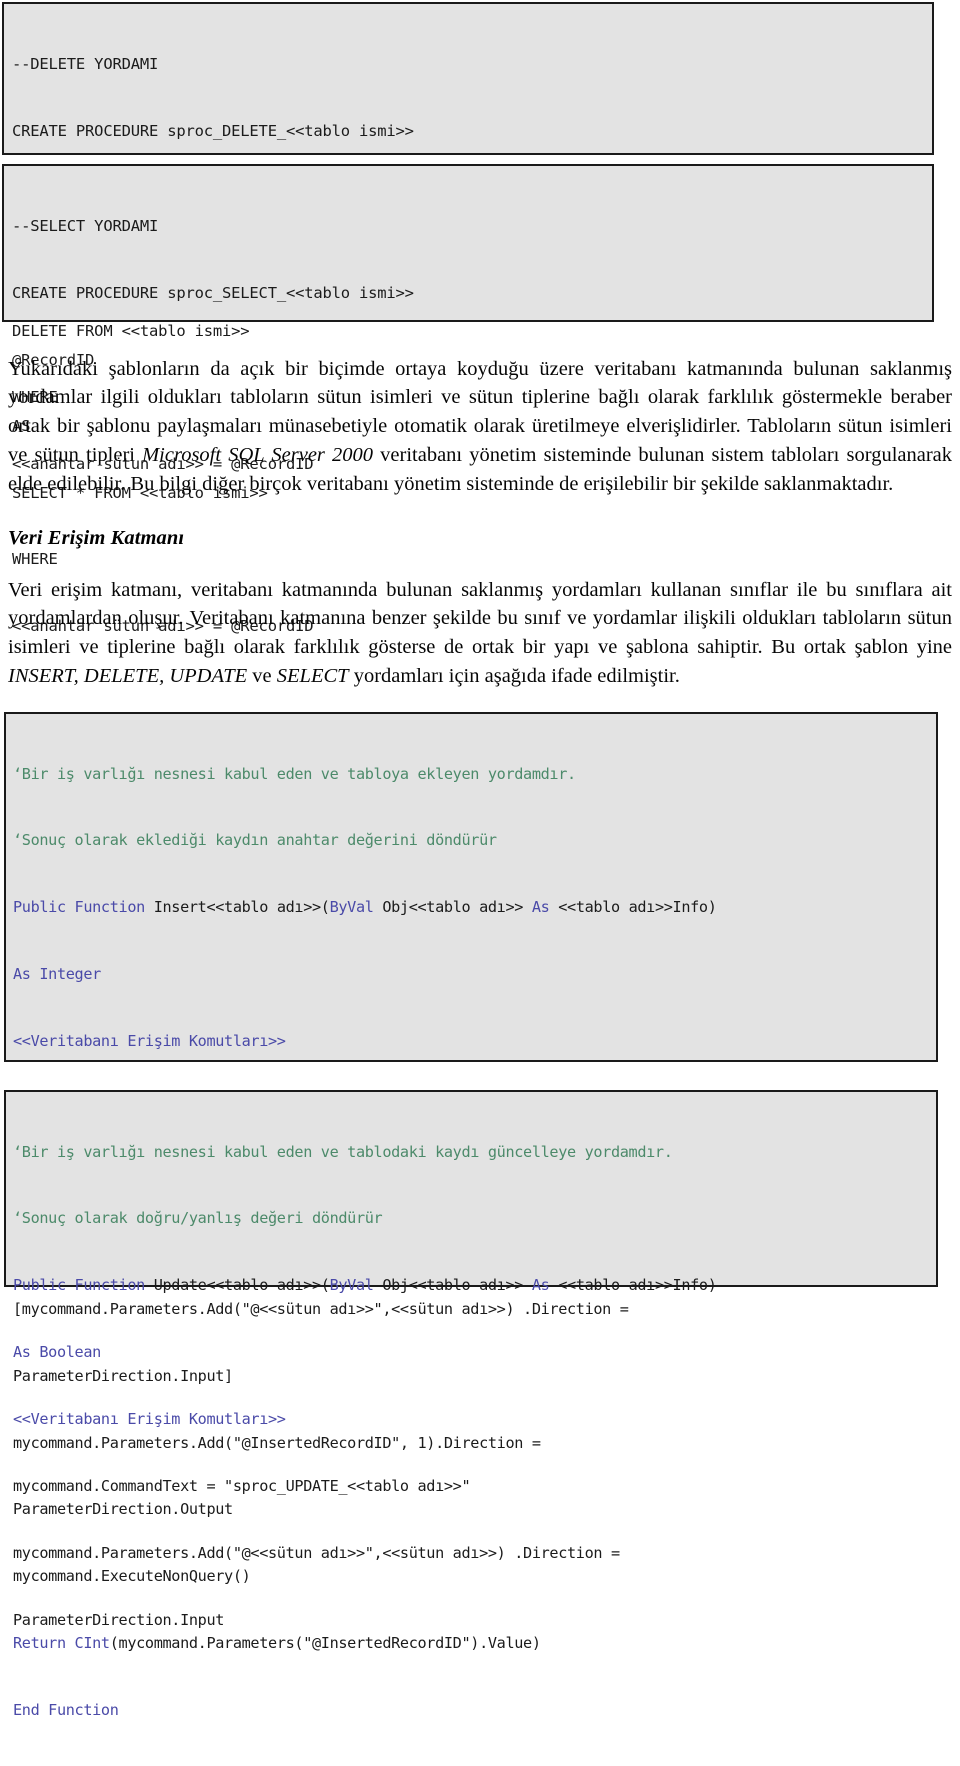 The height and width of the screenshot is (1766, 960). What do you see at coordinates (35, 559) in the screenshot?
I see `sql-line: WHERE` at bounding box center [35, 559].